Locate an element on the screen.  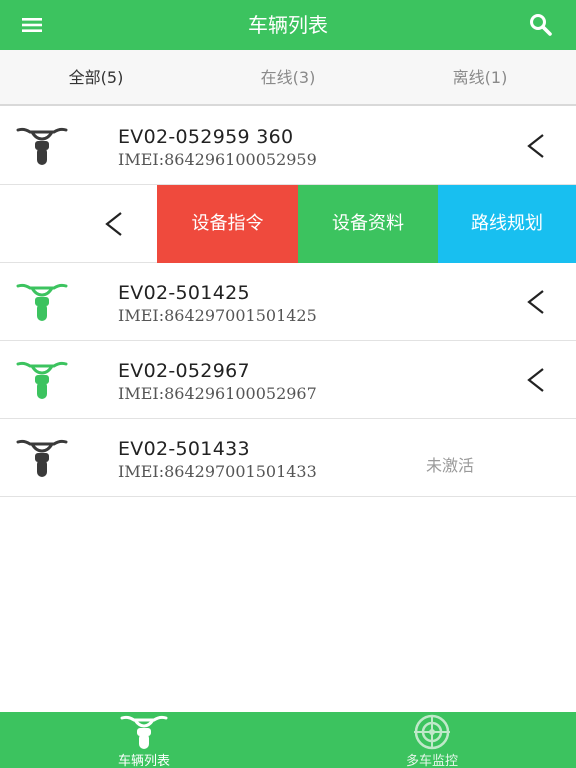
vehicle-imei: IMEI:864296100052967 is located at coordinates (217, 393).